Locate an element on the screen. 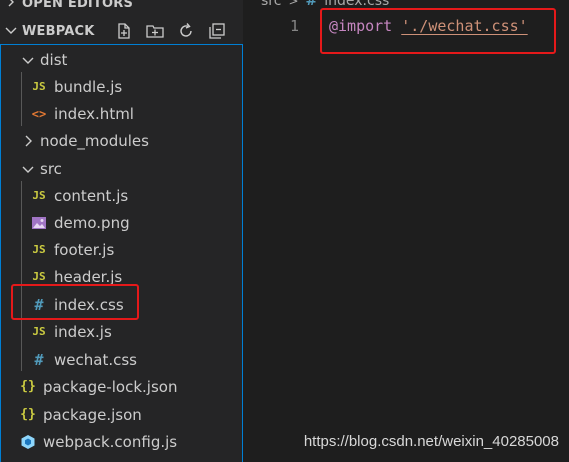 The height and width of the screenshot is (462, 569). tree-file-wechat-css: # wechat.css is located at coordinates (121, 359).